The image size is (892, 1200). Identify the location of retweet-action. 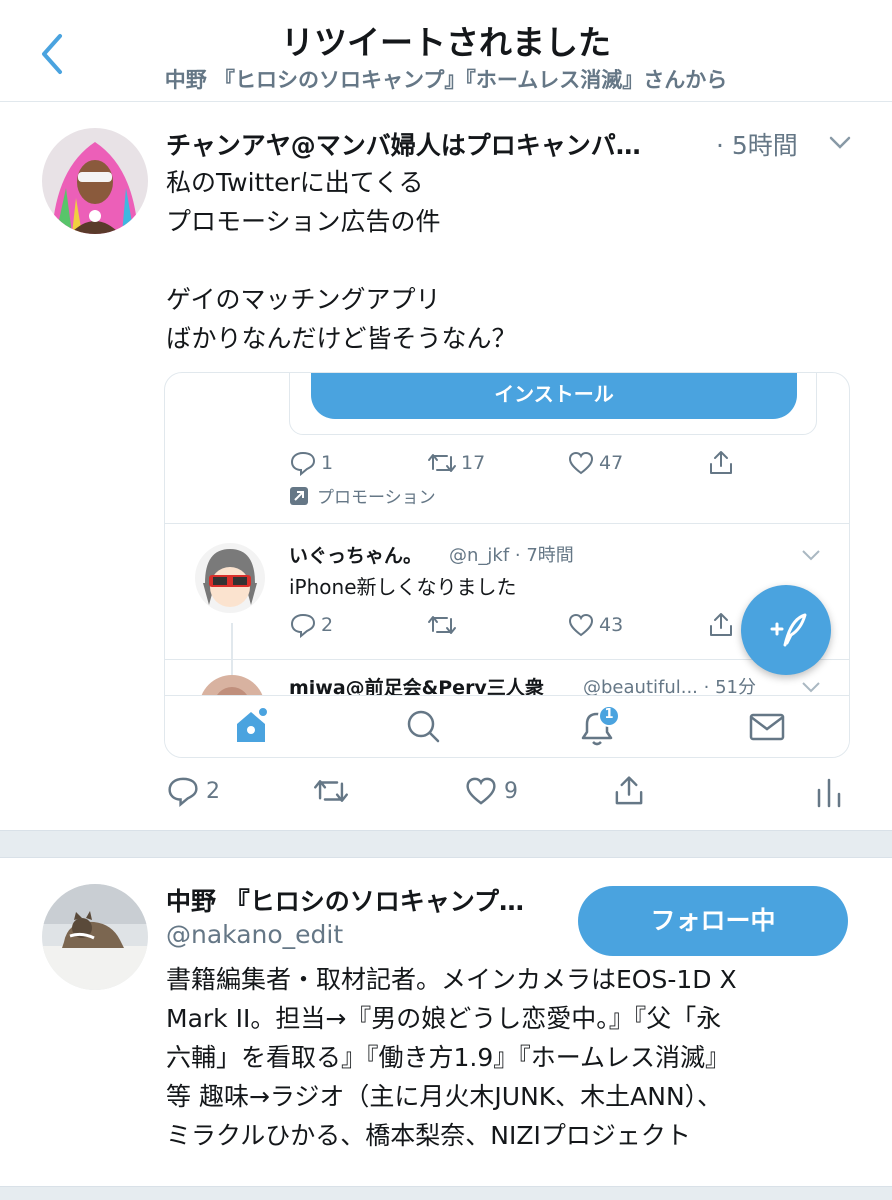
(334, 791).